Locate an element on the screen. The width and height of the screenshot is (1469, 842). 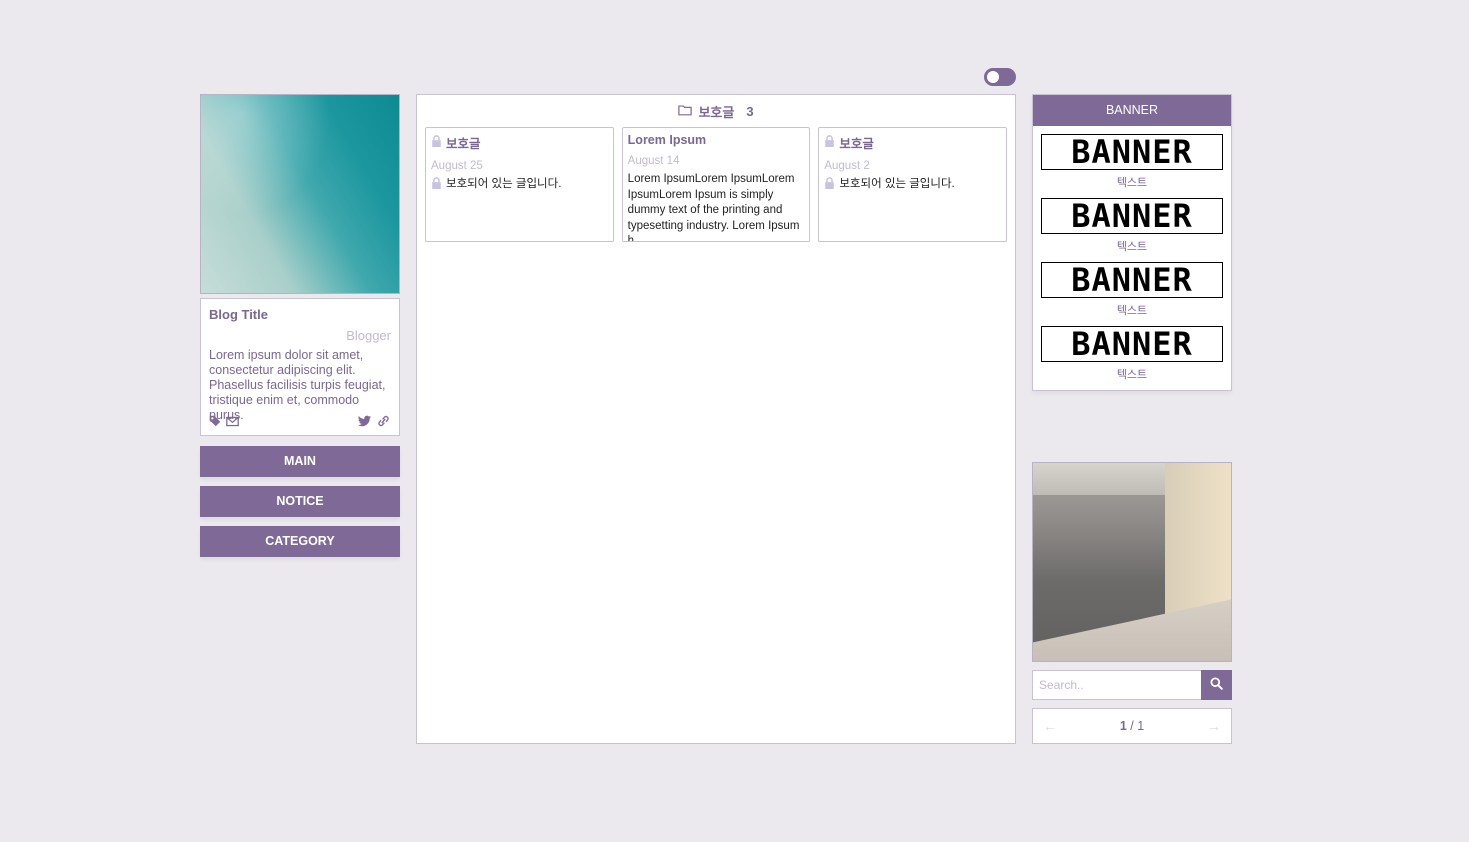
post-card: 보호글 August 25 보호되어 있는 글입니다. is located at coordinates (519, 184).